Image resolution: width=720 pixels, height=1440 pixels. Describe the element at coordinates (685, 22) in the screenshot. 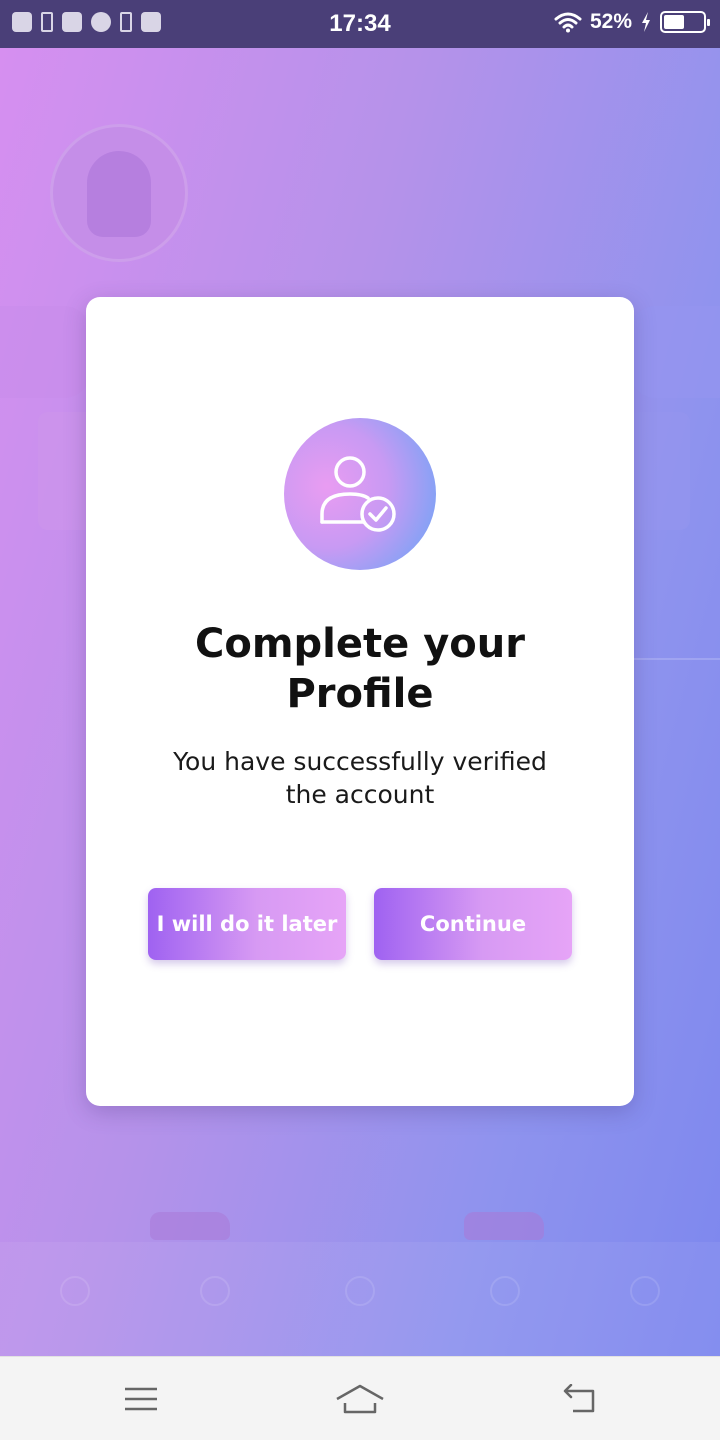

I see `battery-icon` at that location.